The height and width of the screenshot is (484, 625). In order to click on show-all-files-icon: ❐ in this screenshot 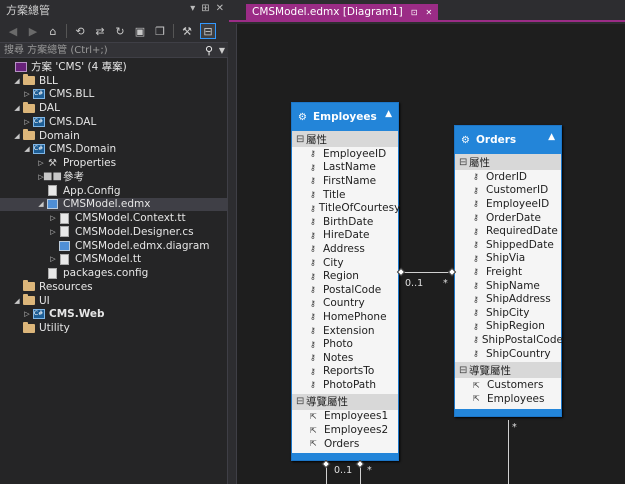, I will do `click(160, 31)`.